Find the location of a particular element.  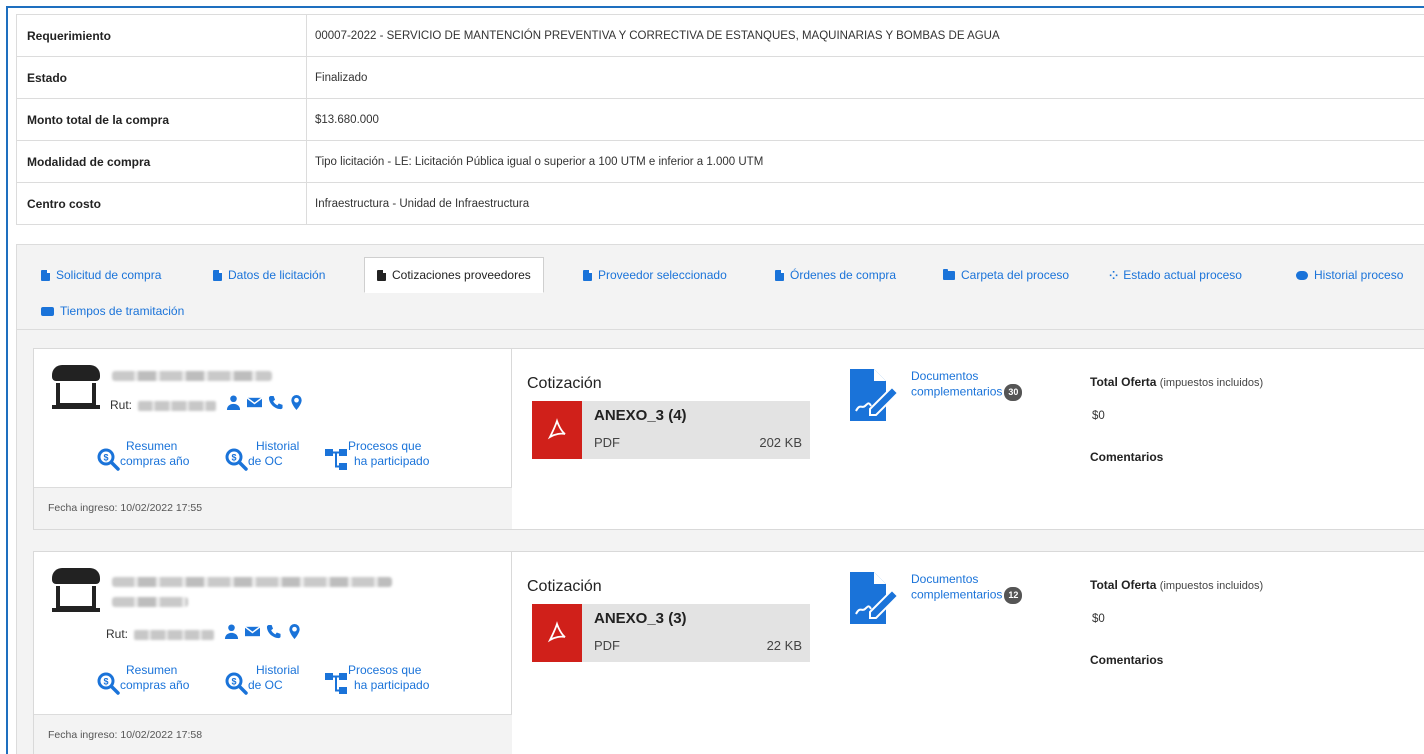

tab-datos-licitacion: Datos de licitación is located at coordinates (269, 275).